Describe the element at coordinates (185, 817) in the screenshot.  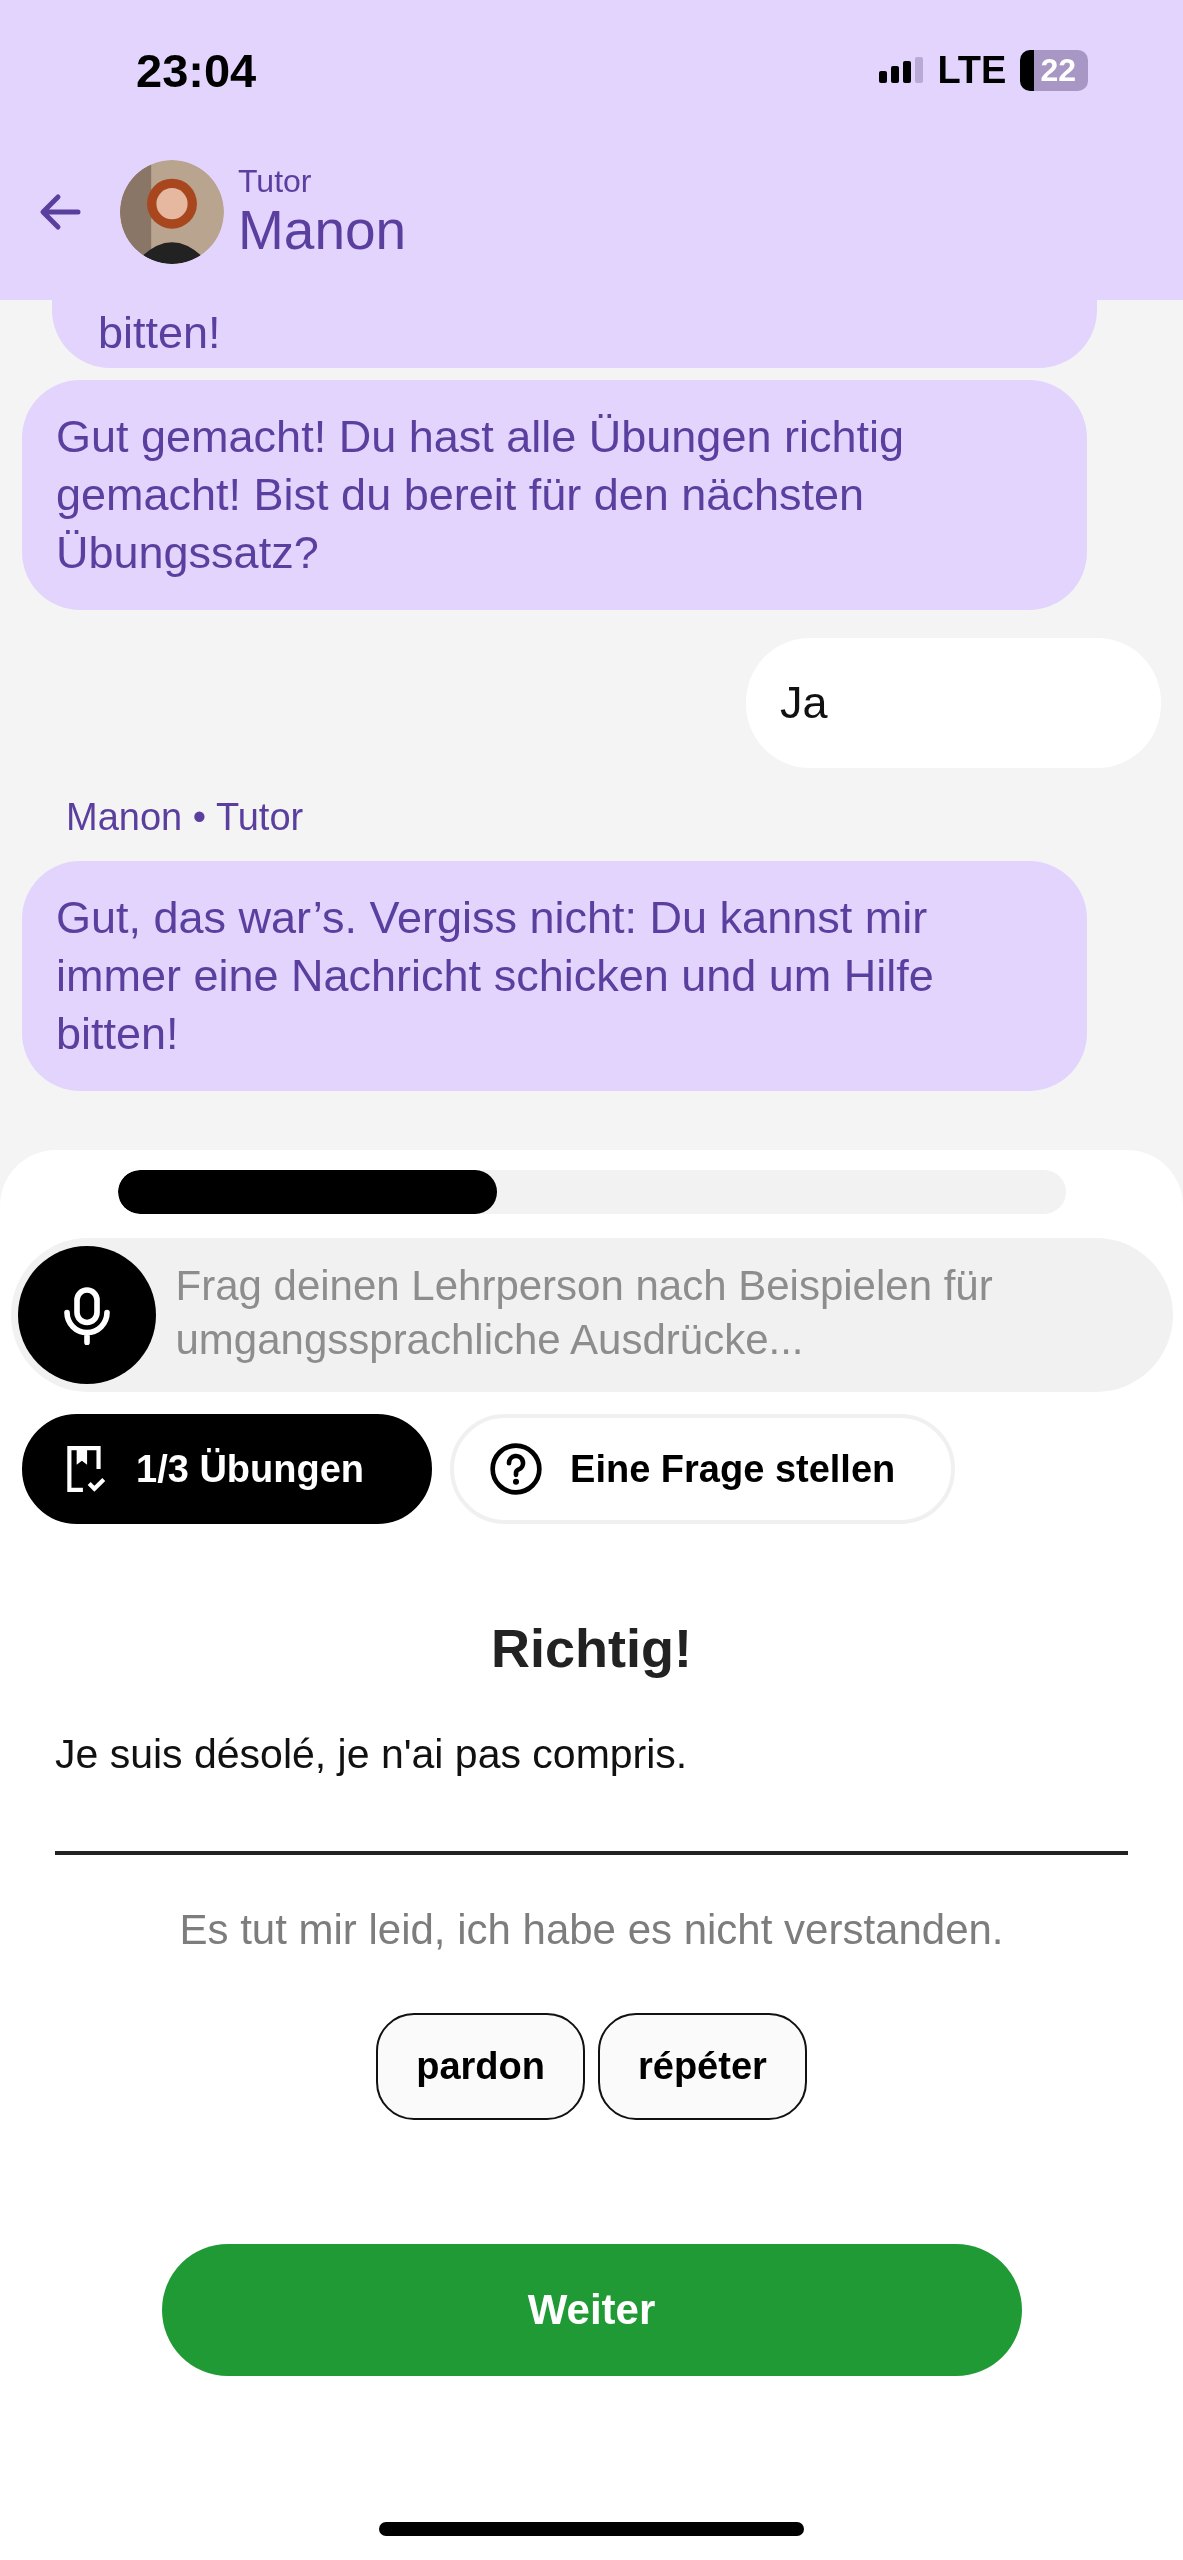
I see `sender-label: Manon • Tutor` at that location.